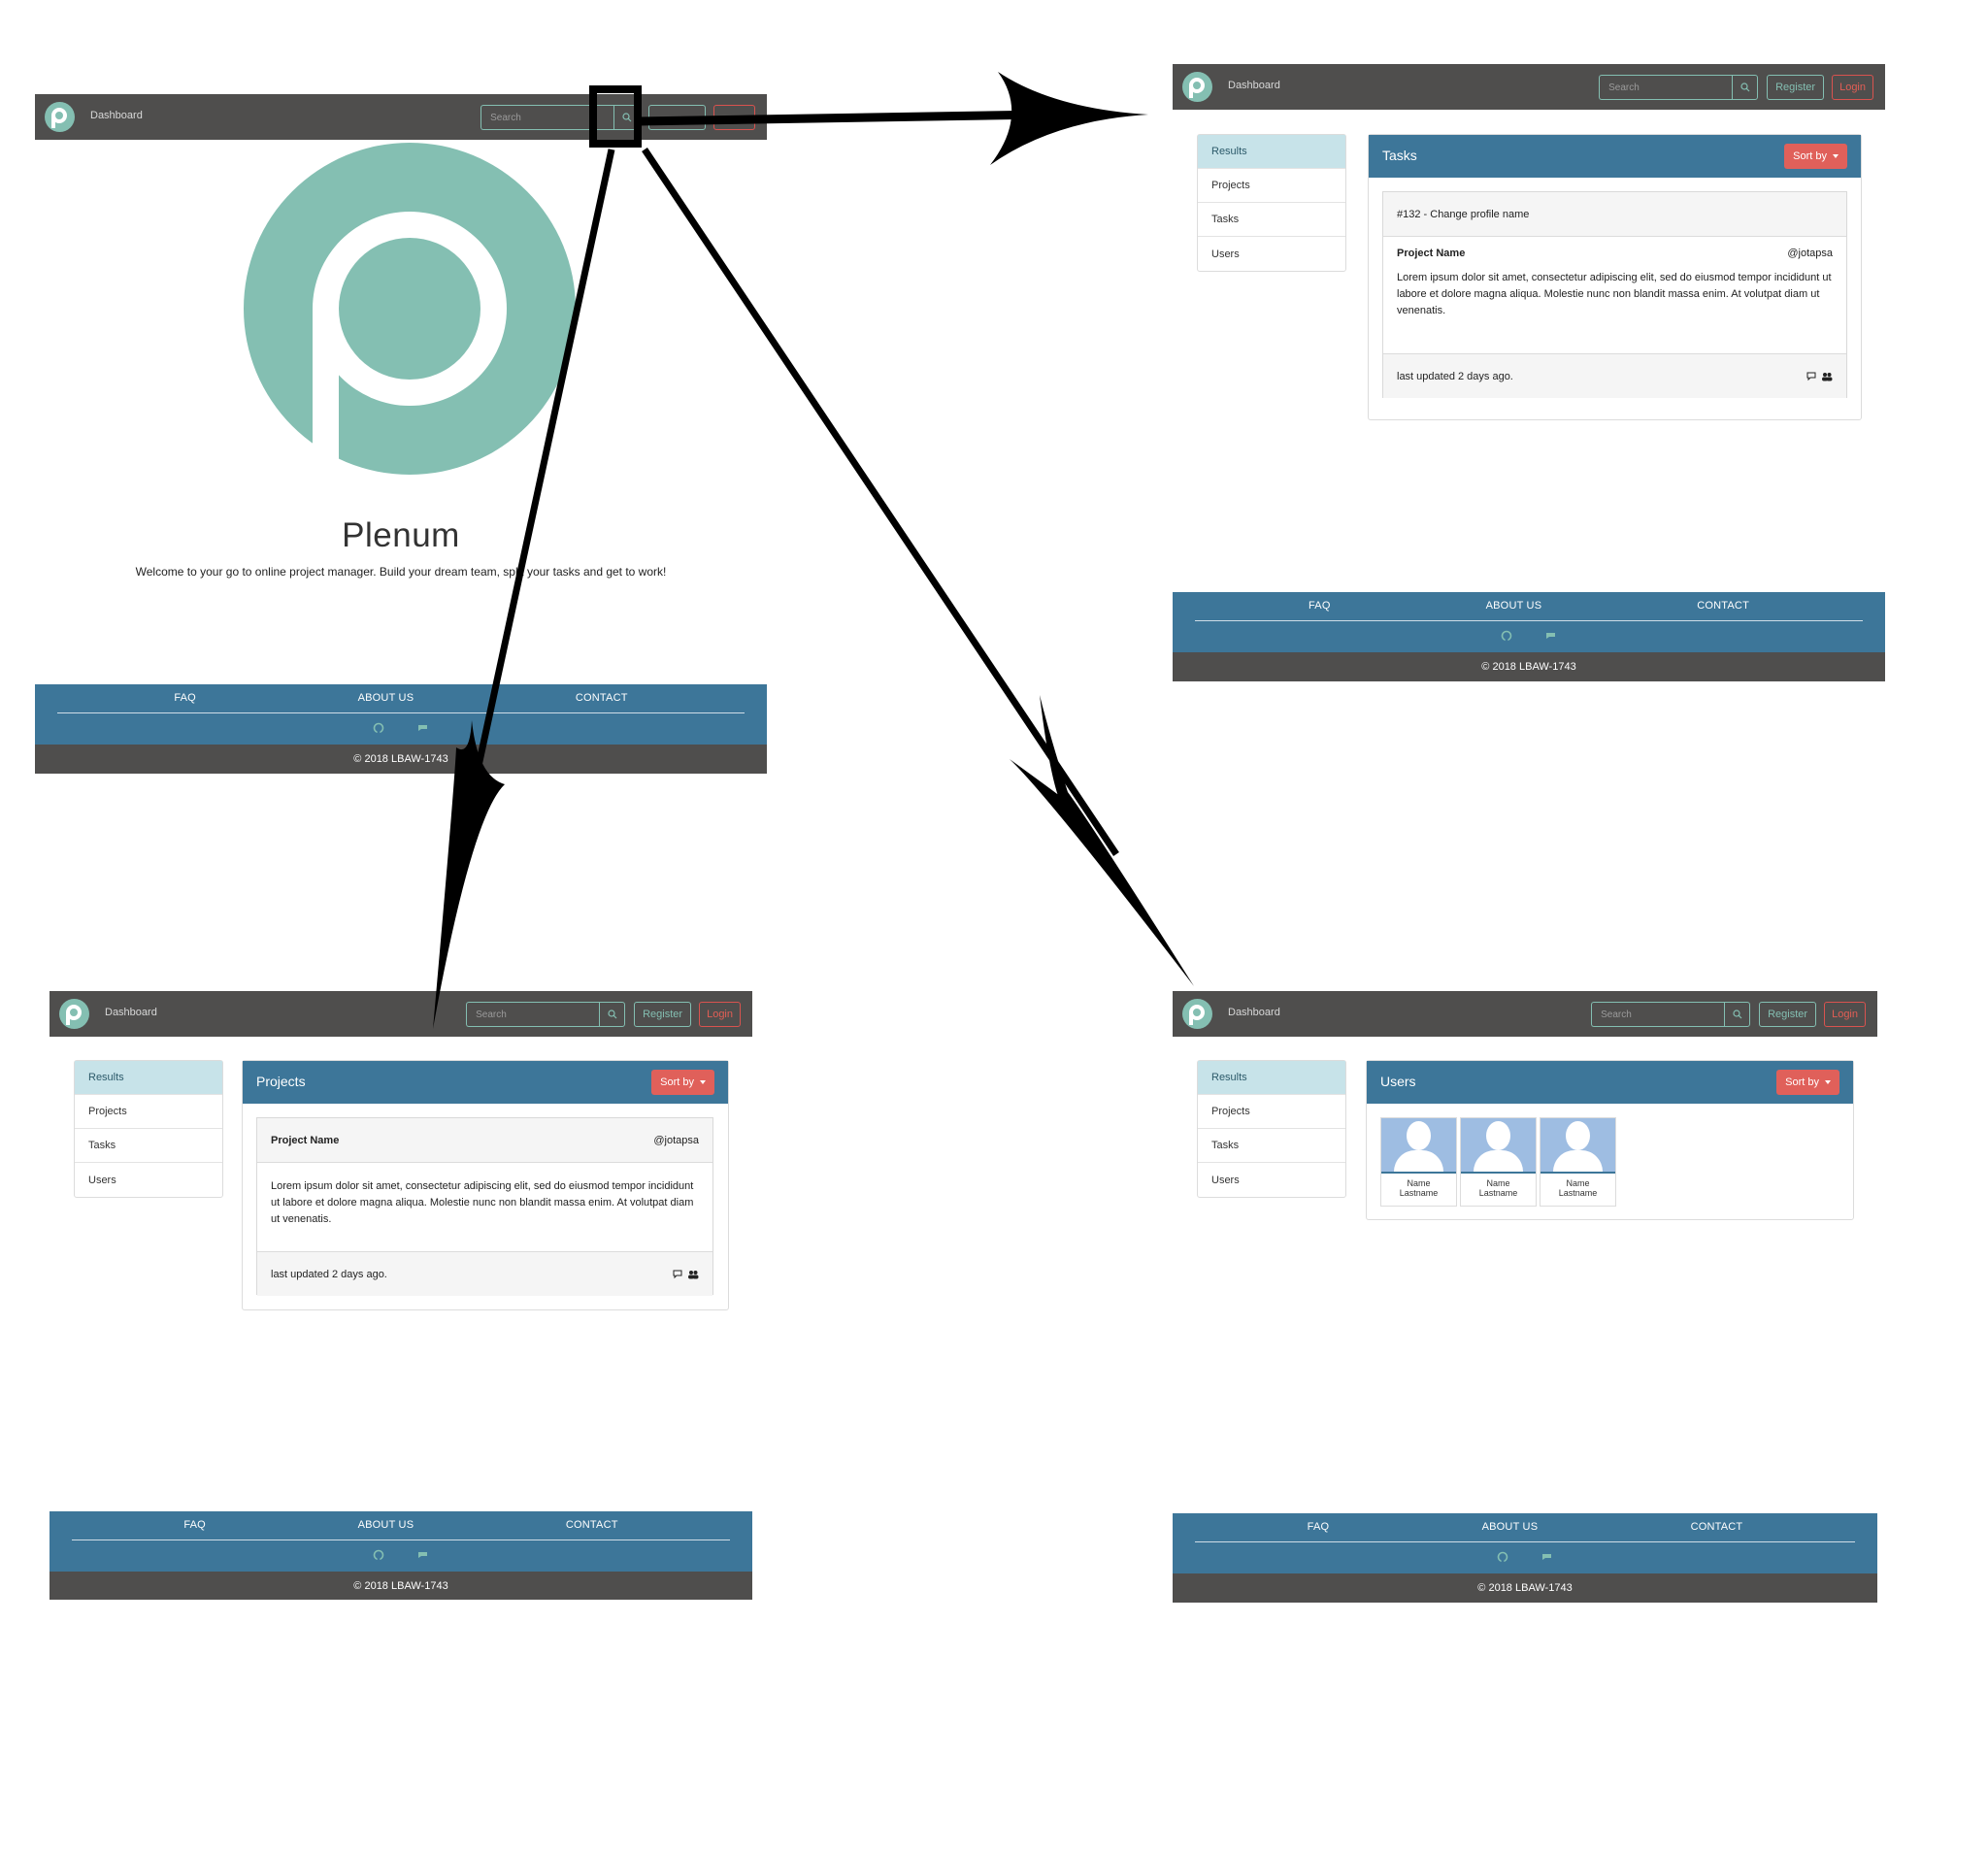 The width and height of the screenshot is (1988, 1854). What do you see at coordinates (1400, 155) in the screenshot?
I see `panel-title: Tasks` at bounding box center [1400, 155].